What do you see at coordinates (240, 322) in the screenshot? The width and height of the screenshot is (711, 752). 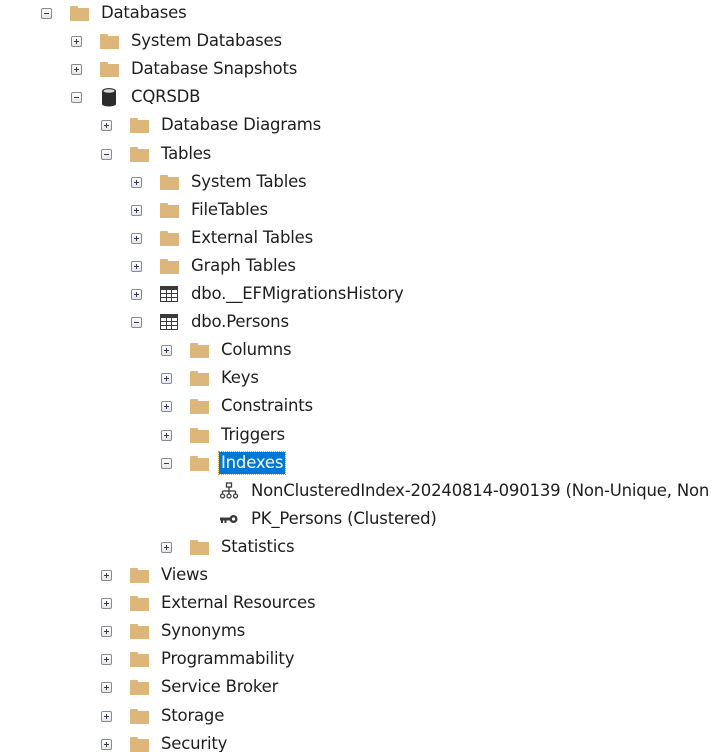 I see `tree-node-label: dbo.Persons` at bounding box center [240, 322].